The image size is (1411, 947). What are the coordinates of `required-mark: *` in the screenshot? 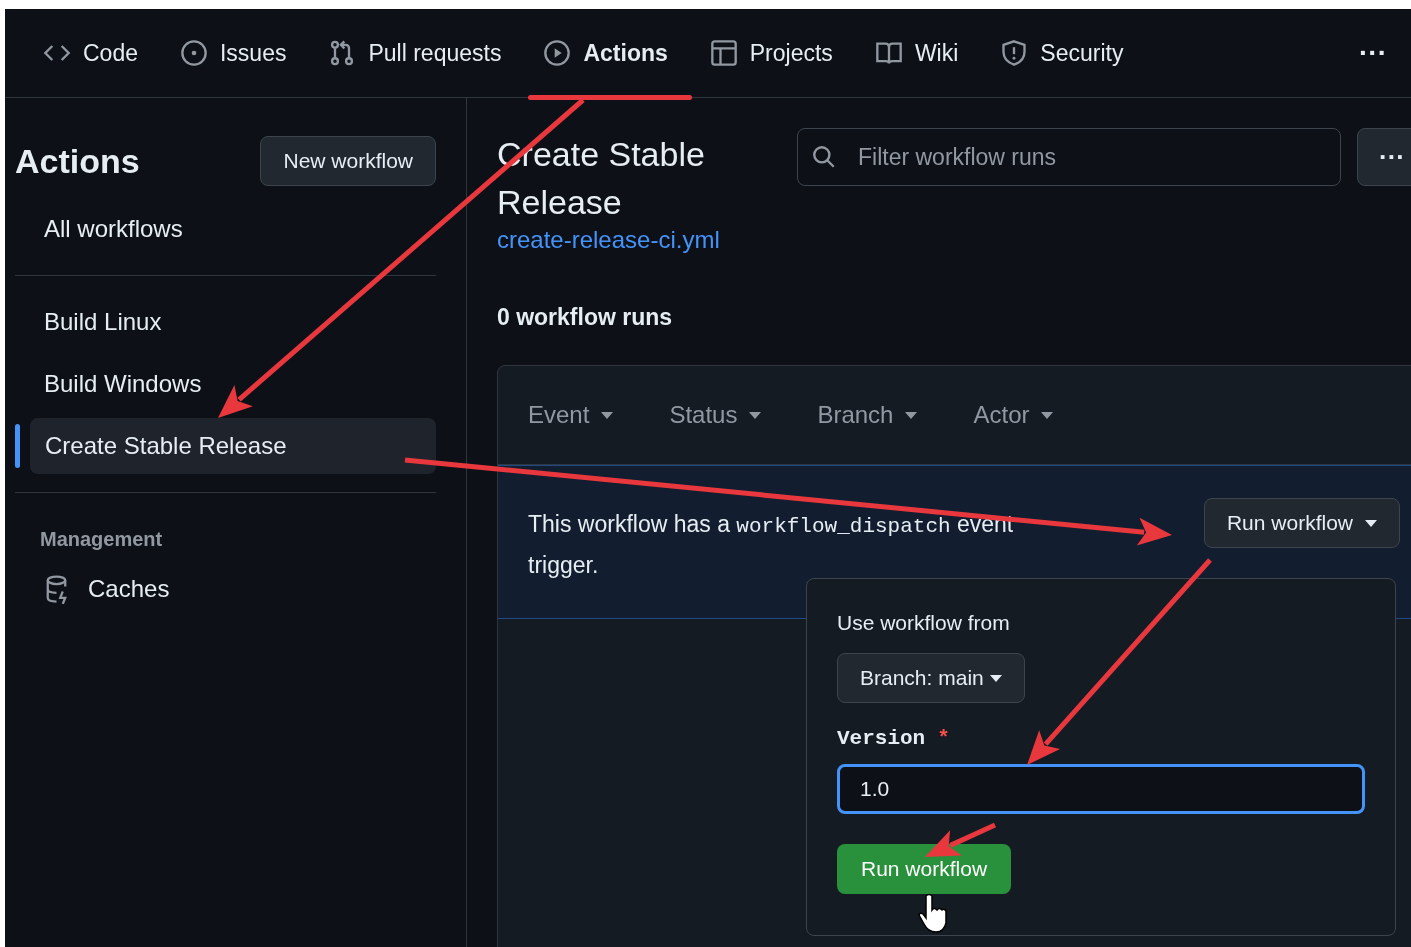 It's located at (943, 738).